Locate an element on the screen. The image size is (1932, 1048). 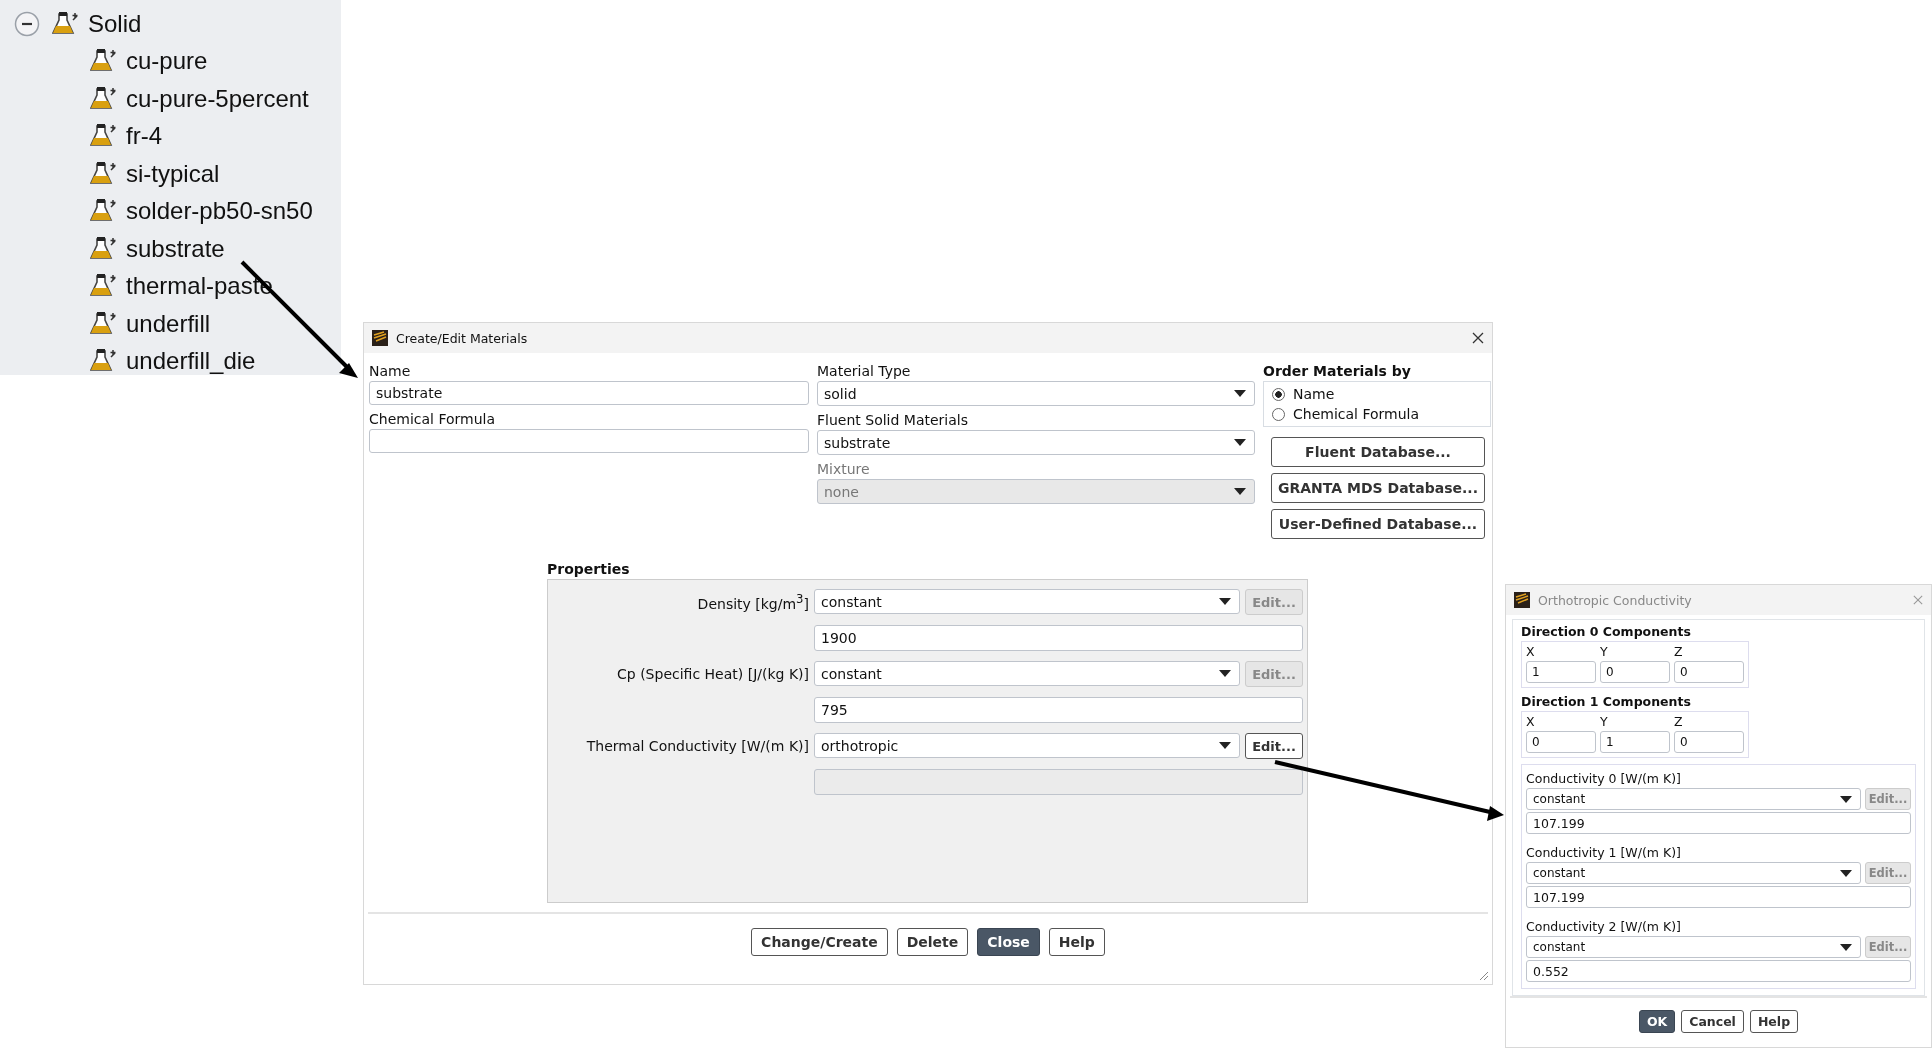
resize-grip-icon is located at coordinates (1484, 976).